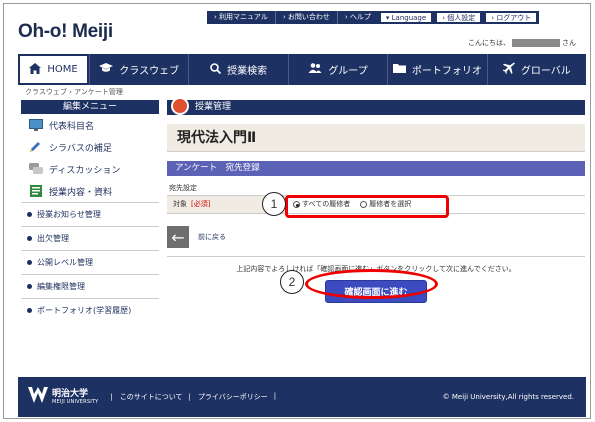 The width and height of the screenshot is (595, 422). I want to click on greeting: こんにちは、 さん, so click(522, 43).